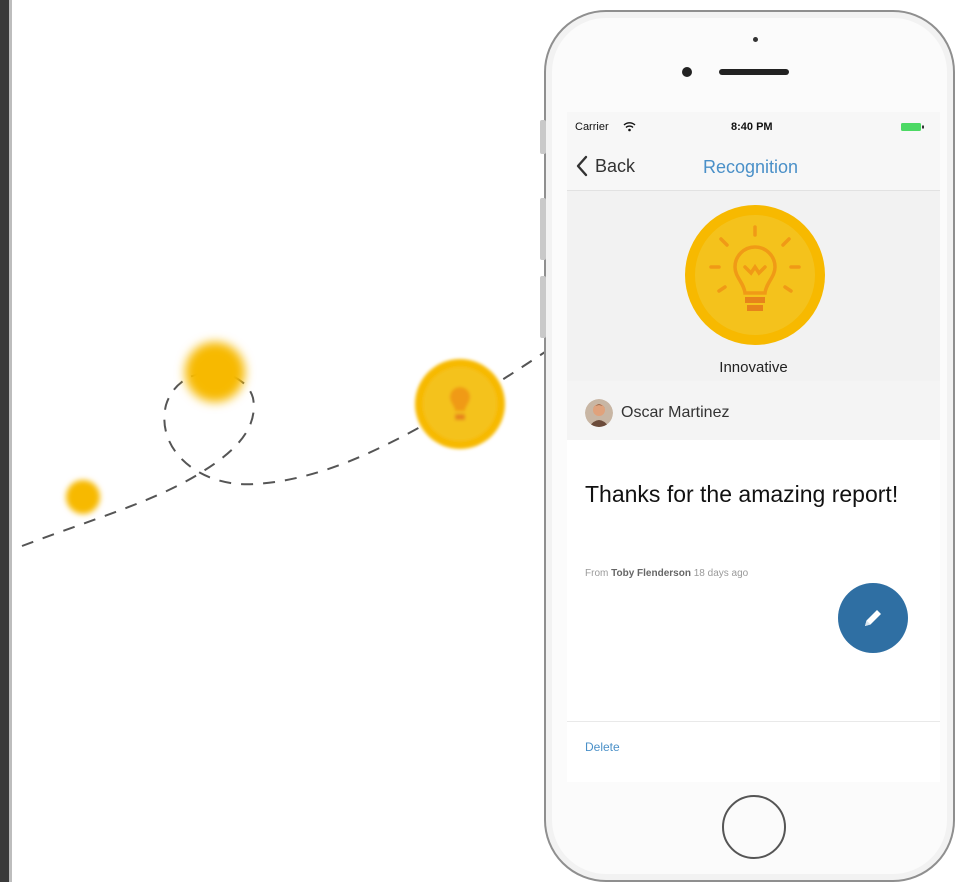 This screenshot has height=882, width=955. I want to click on card-divider, so click(753, 721).